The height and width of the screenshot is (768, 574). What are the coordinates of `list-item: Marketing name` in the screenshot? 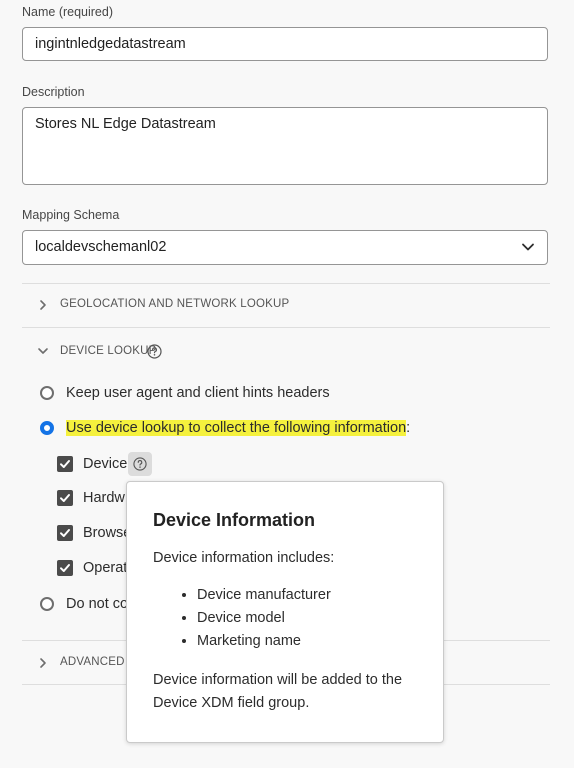 It's located at (307, 641).